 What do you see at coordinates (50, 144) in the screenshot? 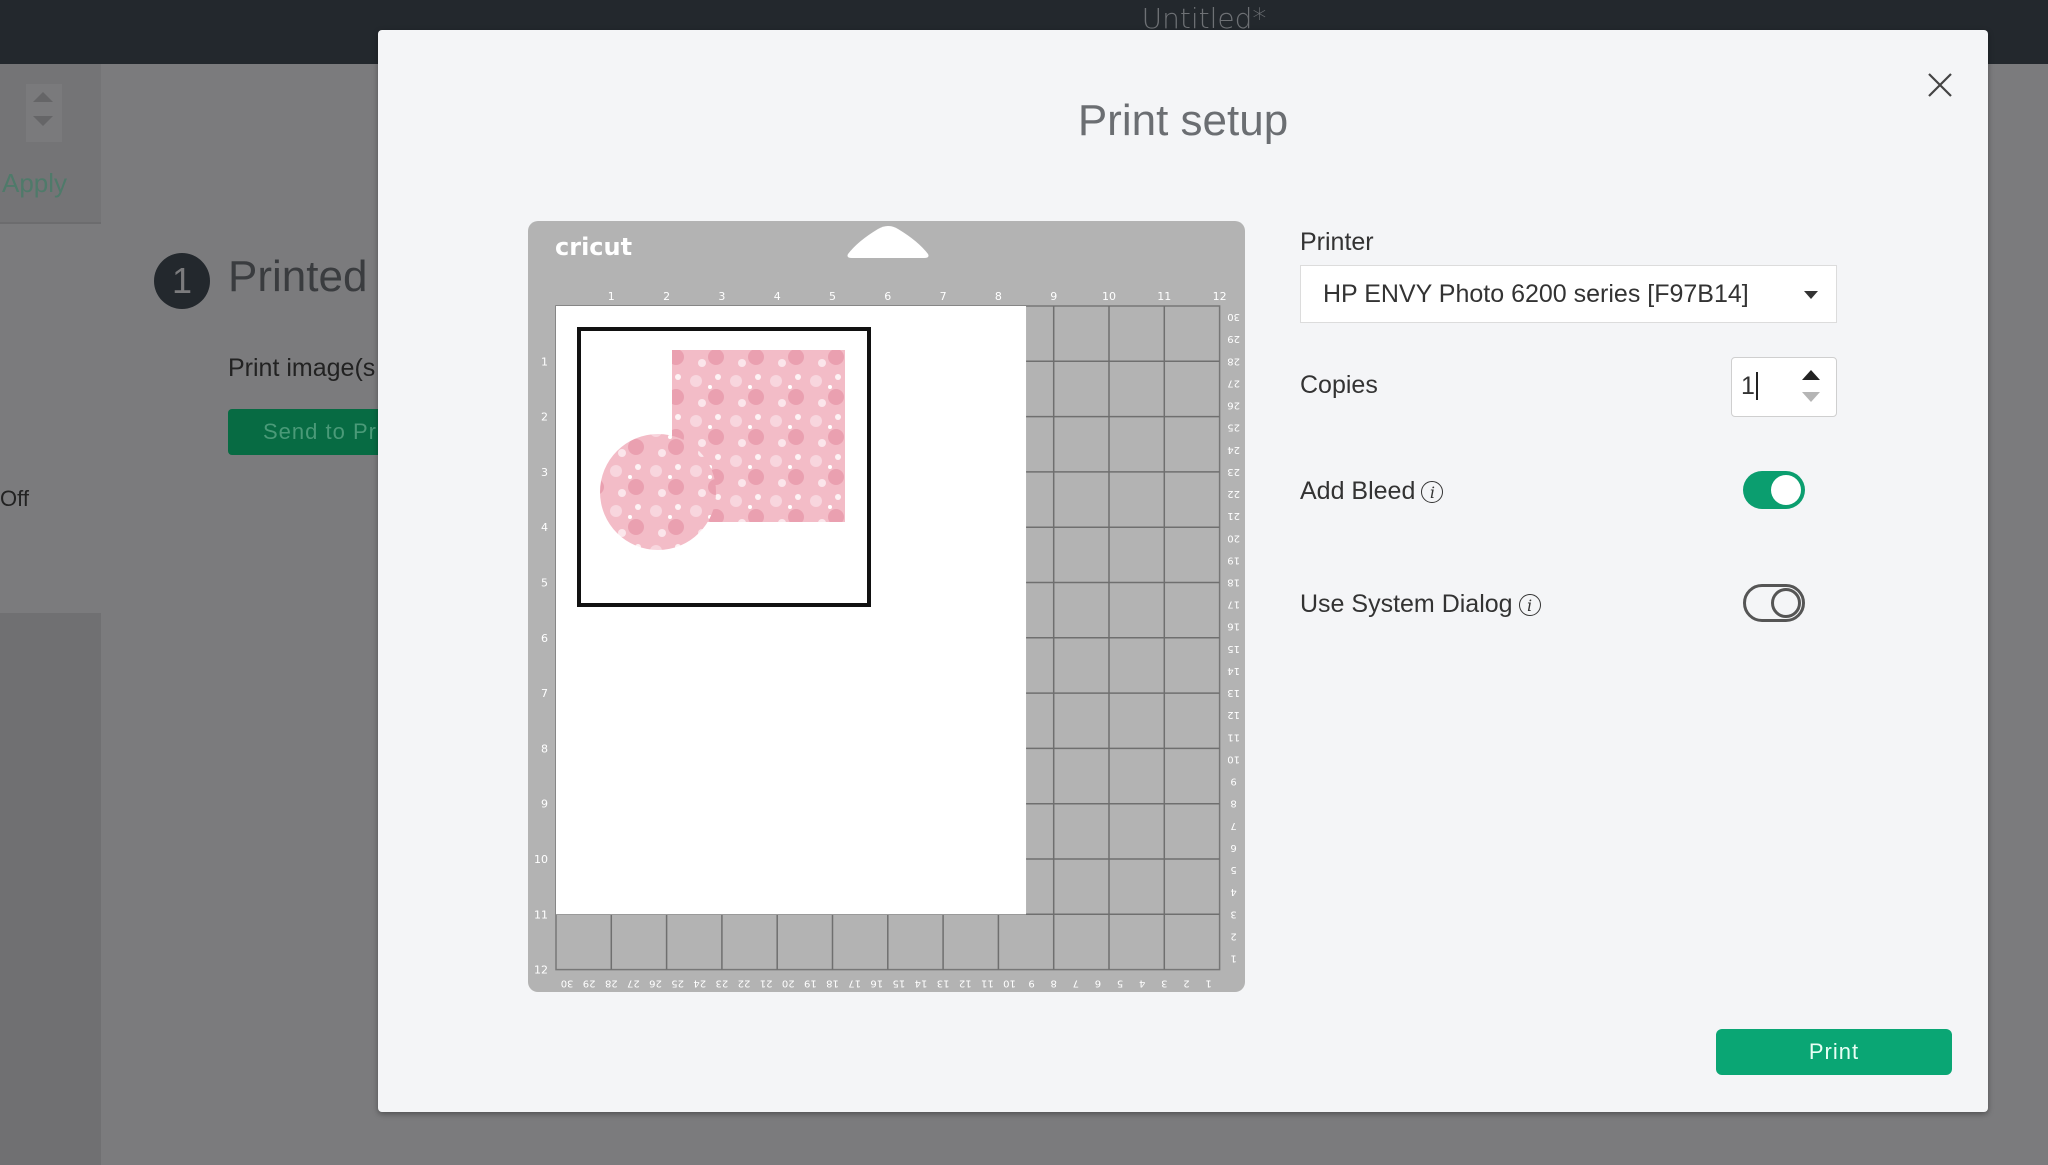
I see `left-panel-top: Apply` at bounding box center [50, 144].